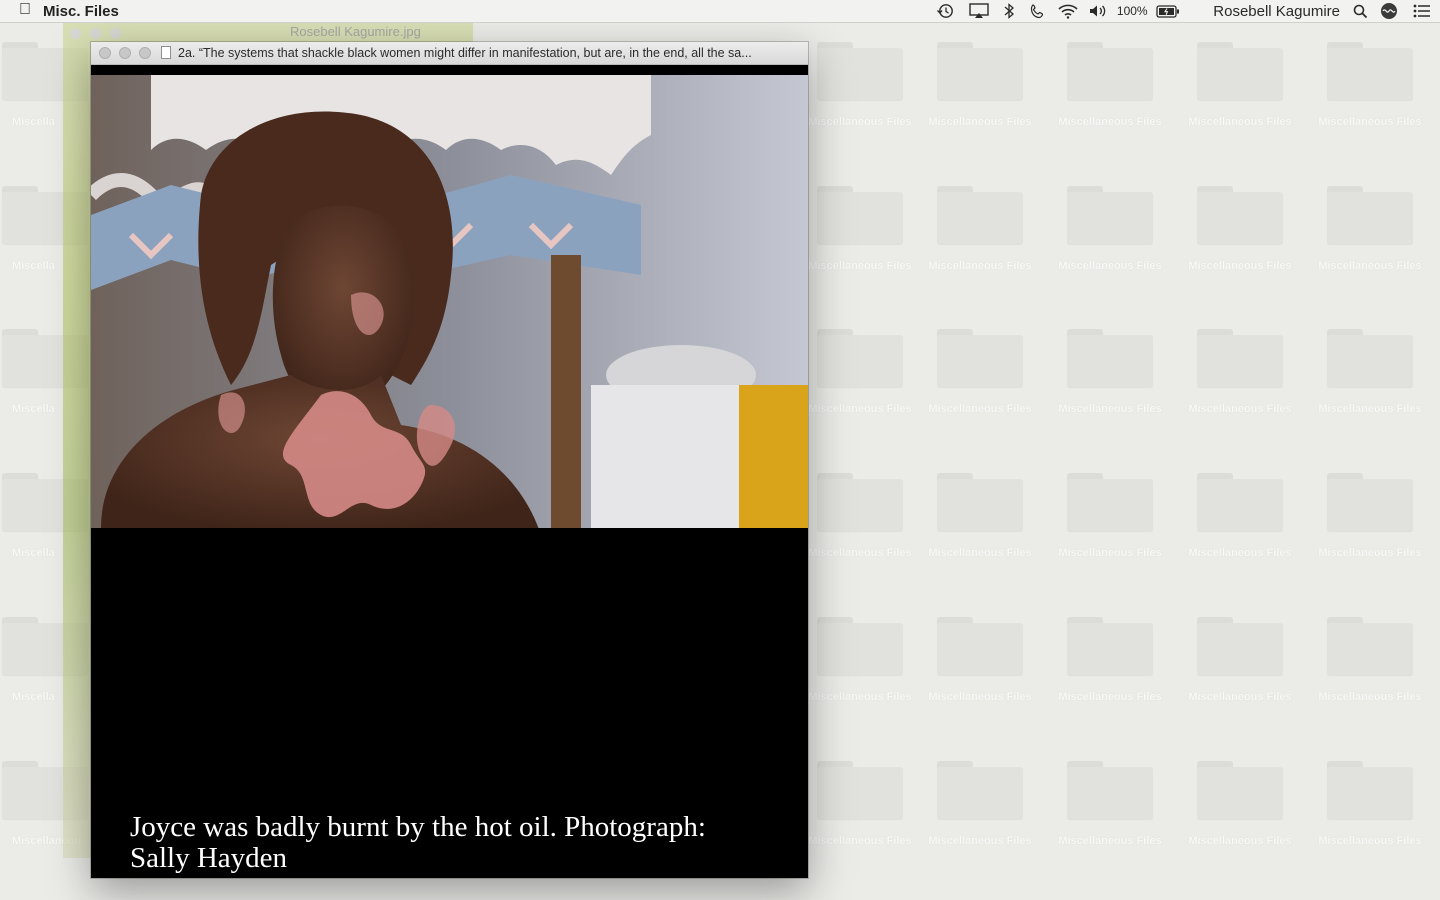 The image size is (1440, 900). I want to click on close-button, so click(105, 53).